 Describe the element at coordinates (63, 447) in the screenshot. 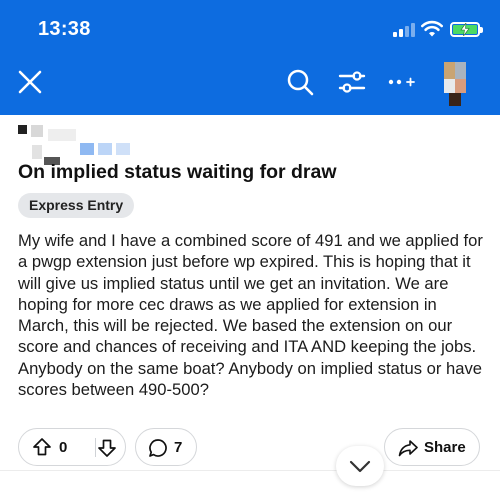

I see `vote-count: 0` at that location.